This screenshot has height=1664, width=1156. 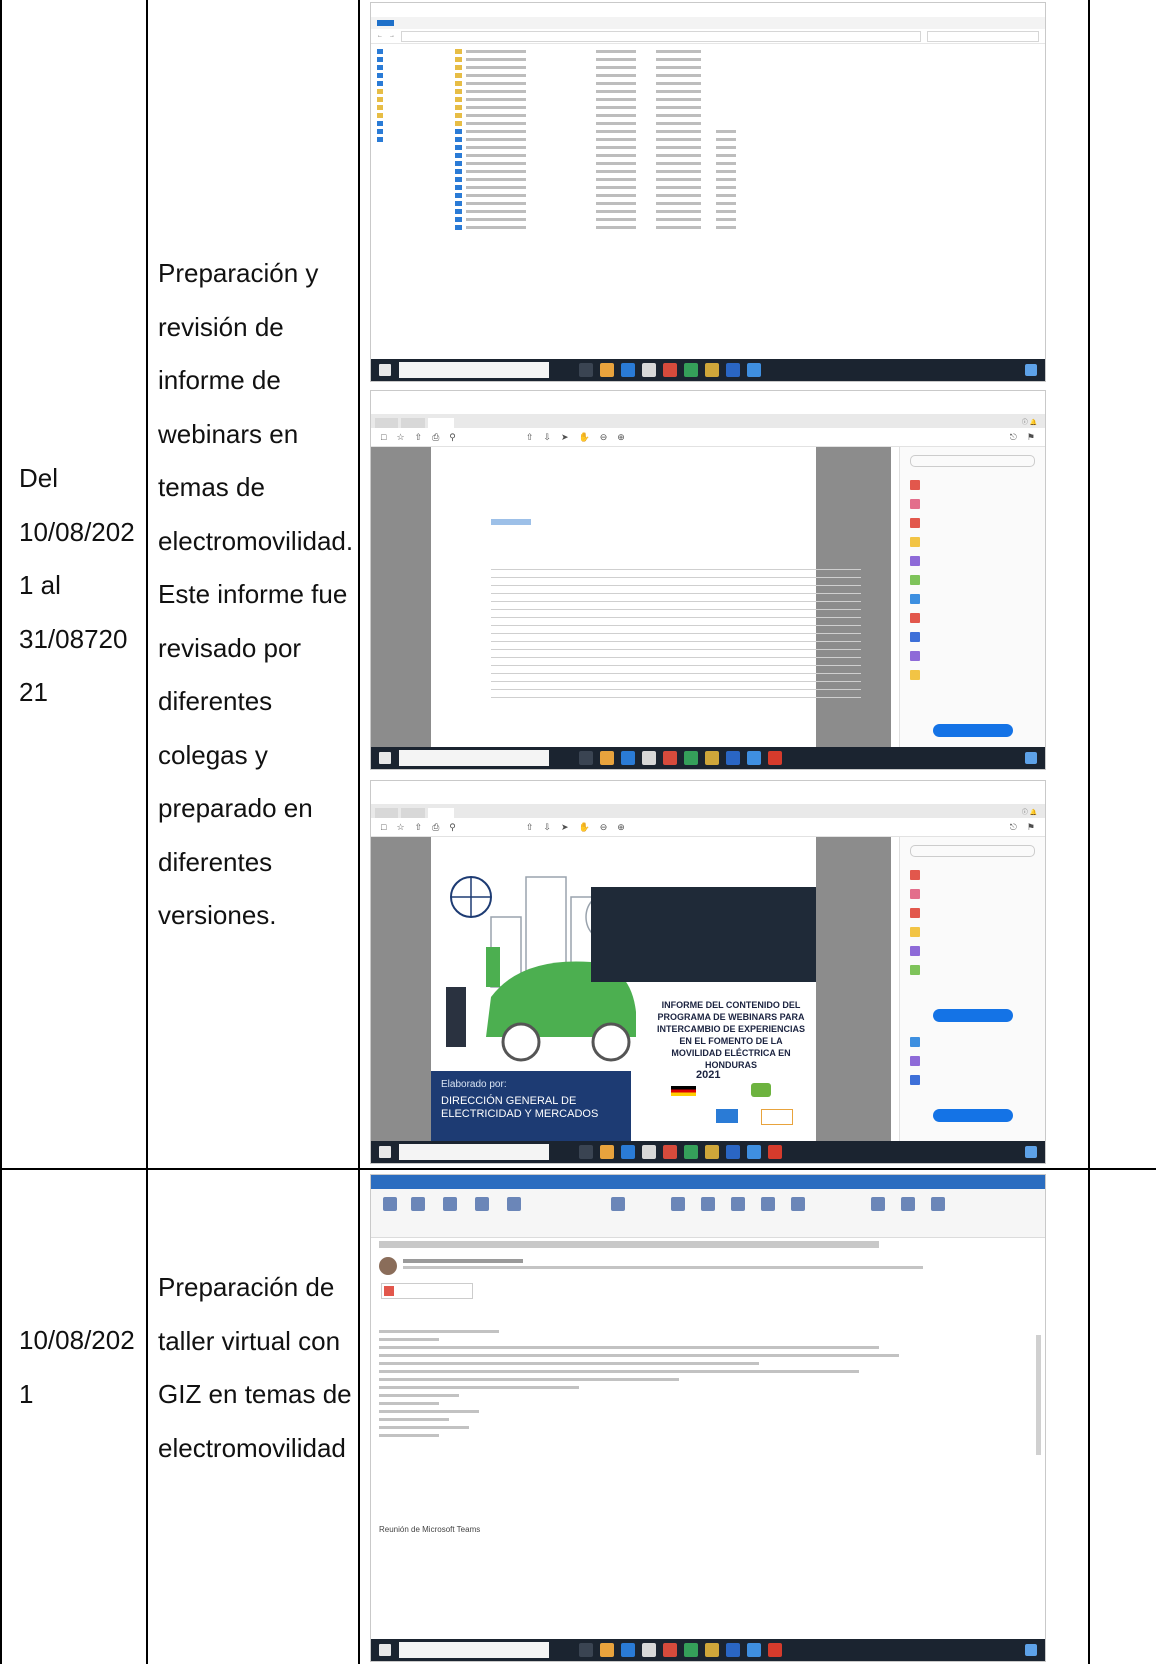 What do you see at coordinates (147, 832) in the screenshot?
I see `table-divider-col1` at bounding box center [147, 832].